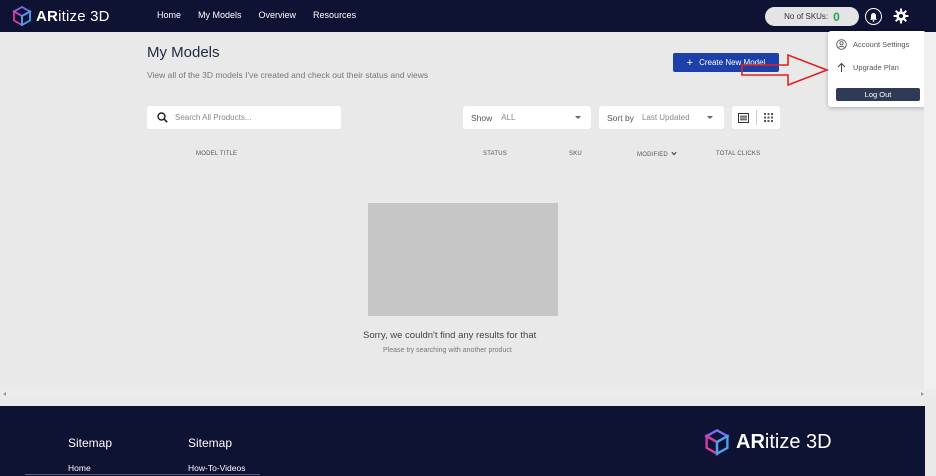  Describe the element at coordinates (620, 117) in the screenshot. I see `sort-label: Sort by` at that location.